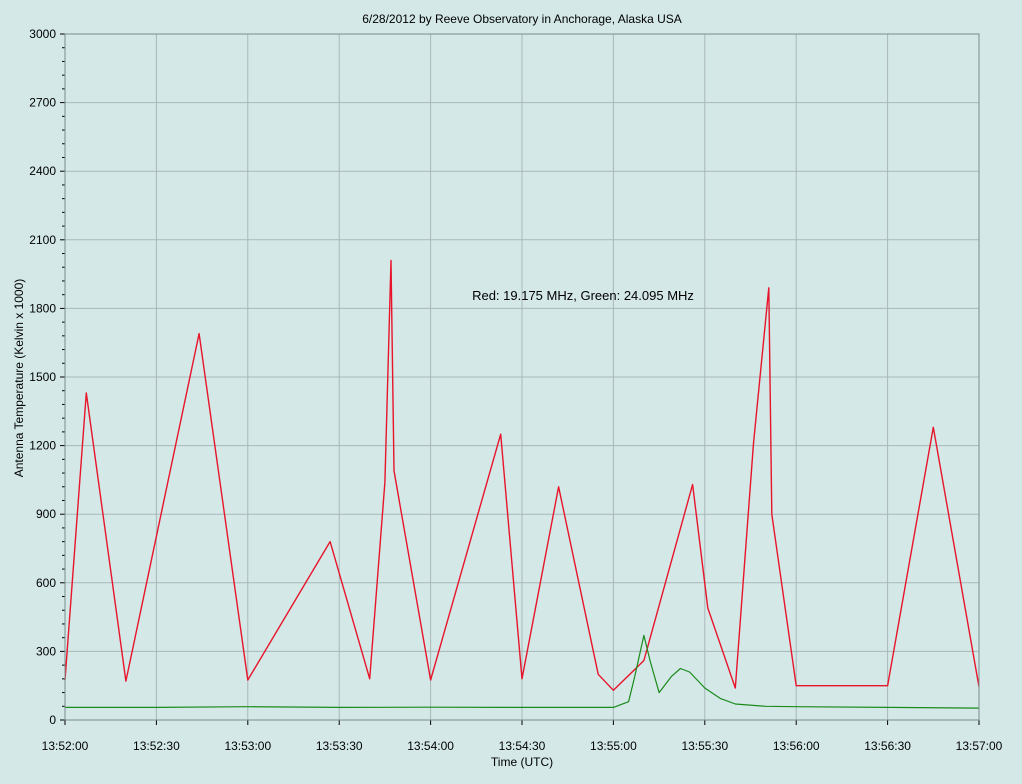  Describe the element at coordinates (430, 746) in the screenshot. I see `x-tick-label: 13:54:00` at that location.